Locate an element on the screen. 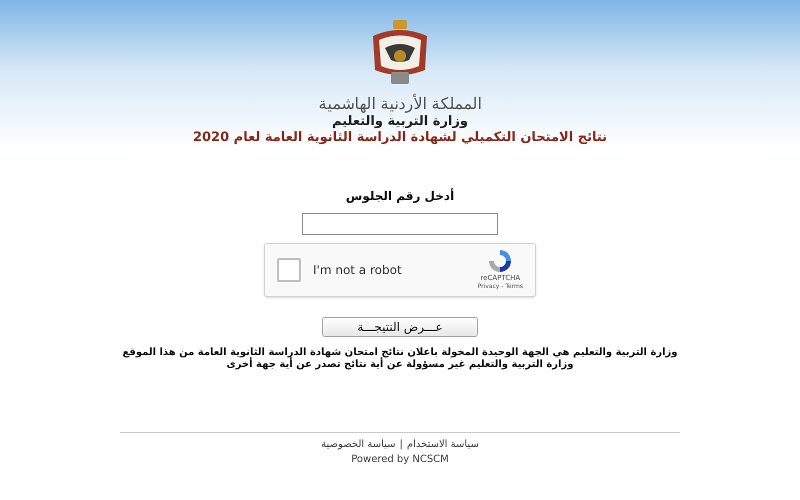 This screenshot has height=500, width=800. footer-link: سياسة الاستخدام is located at coordinates (442, 444).